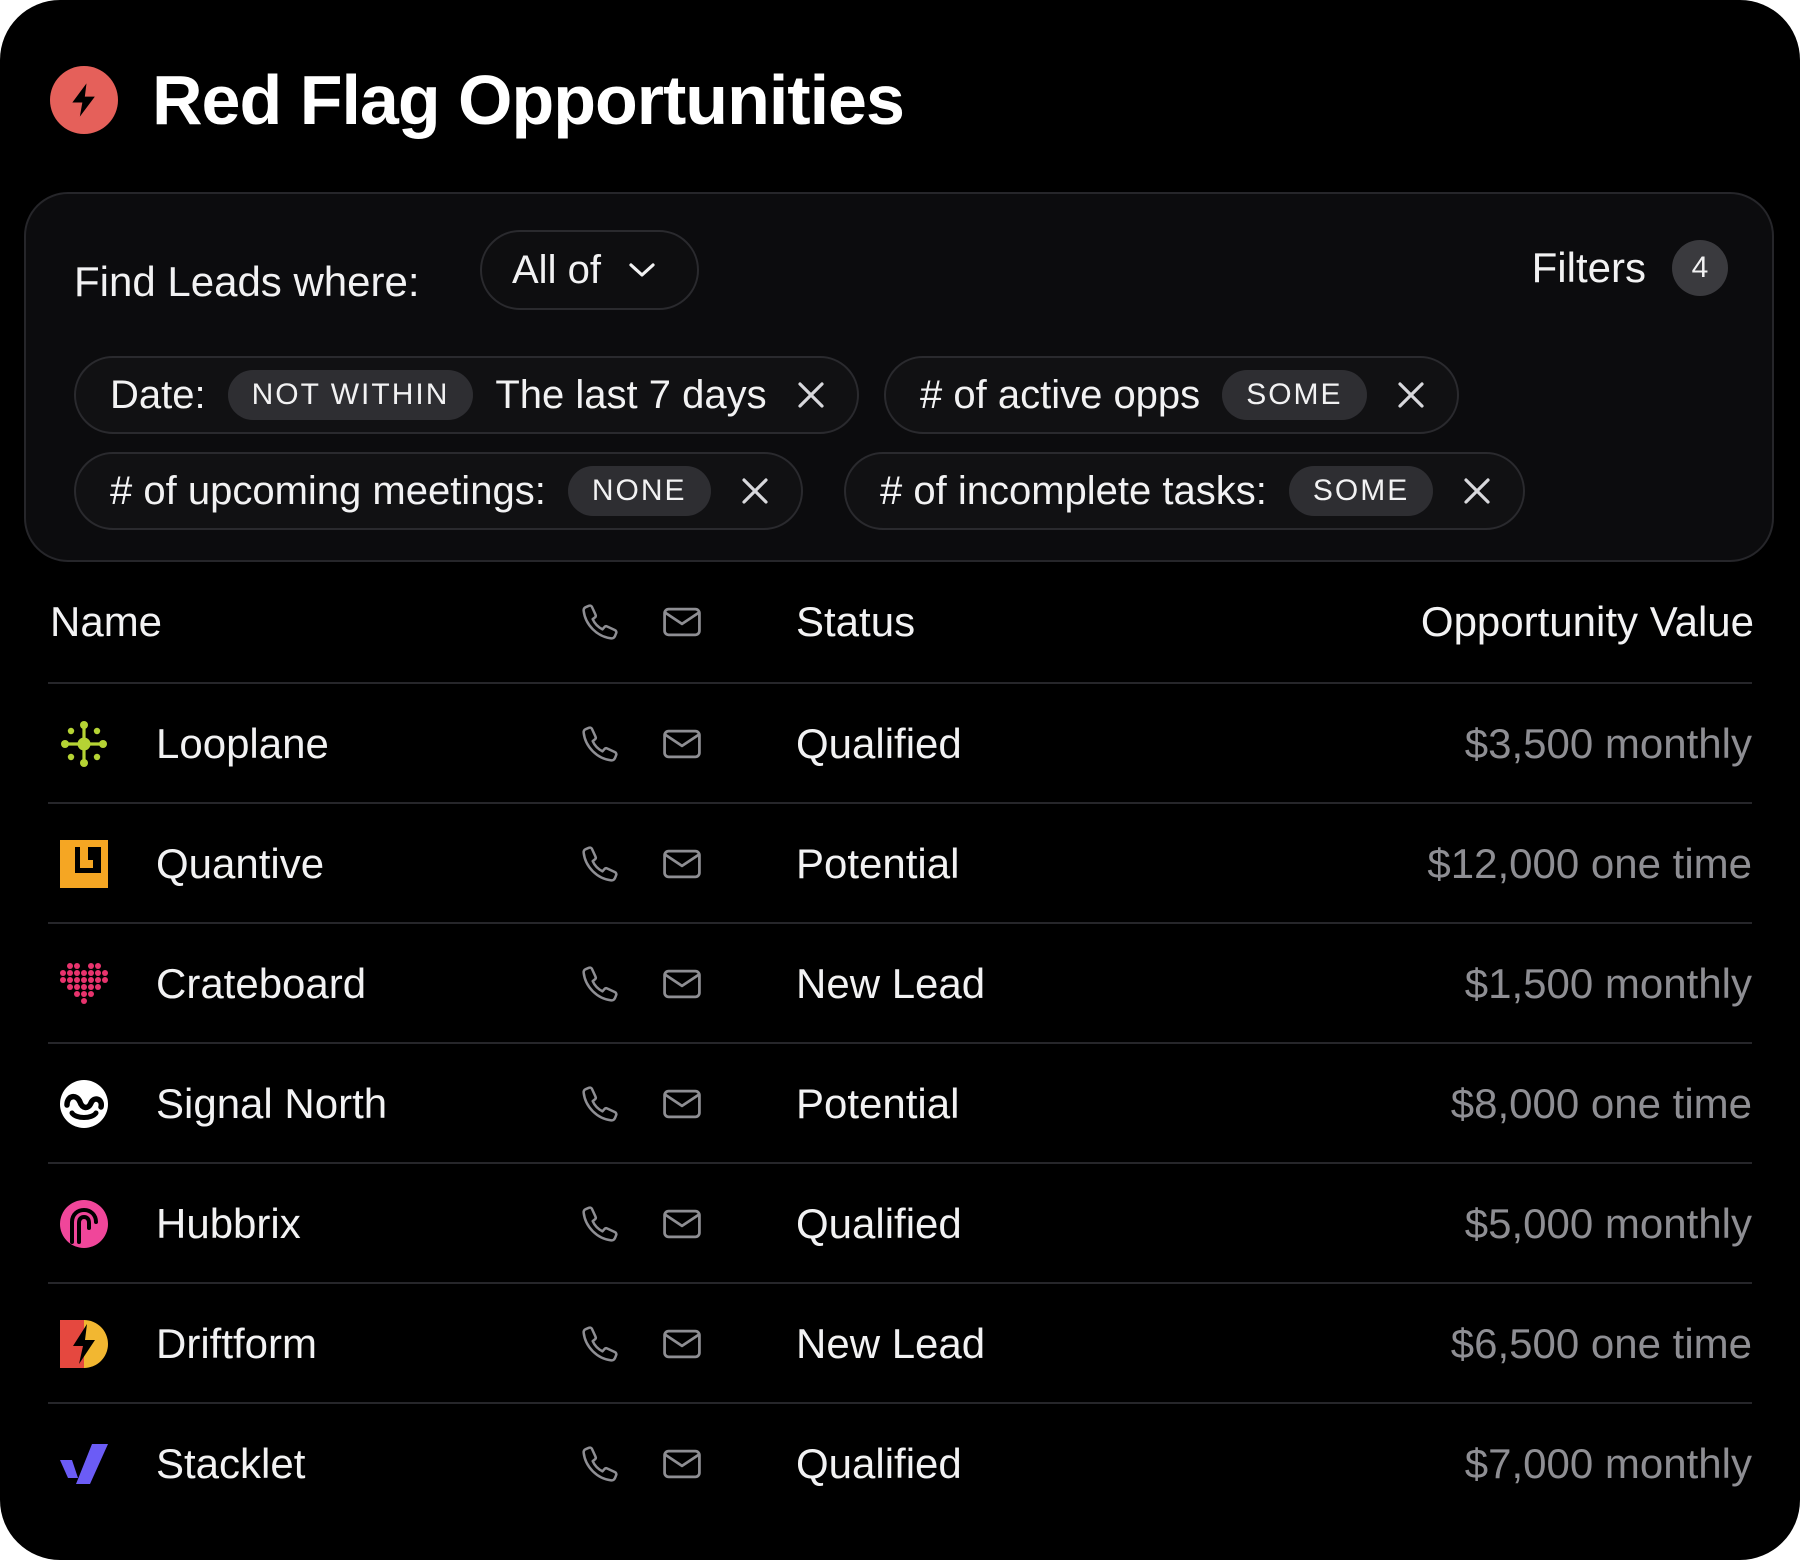 This screenshot has width=1800, height=1560. Describe the element at coordinates (247, 281) in the screenshot. I see `find-leads-label: Find Leads where:` at that location.